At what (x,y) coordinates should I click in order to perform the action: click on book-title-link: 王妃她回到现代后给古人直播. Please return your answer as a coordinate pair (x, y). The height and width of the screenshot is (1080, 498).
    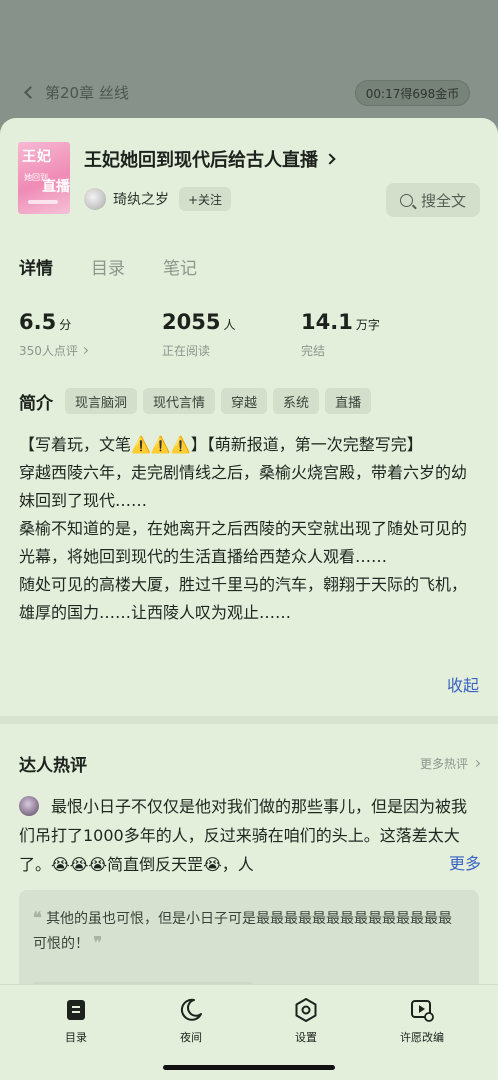
    Looking at the image, I should click on (210, 159).